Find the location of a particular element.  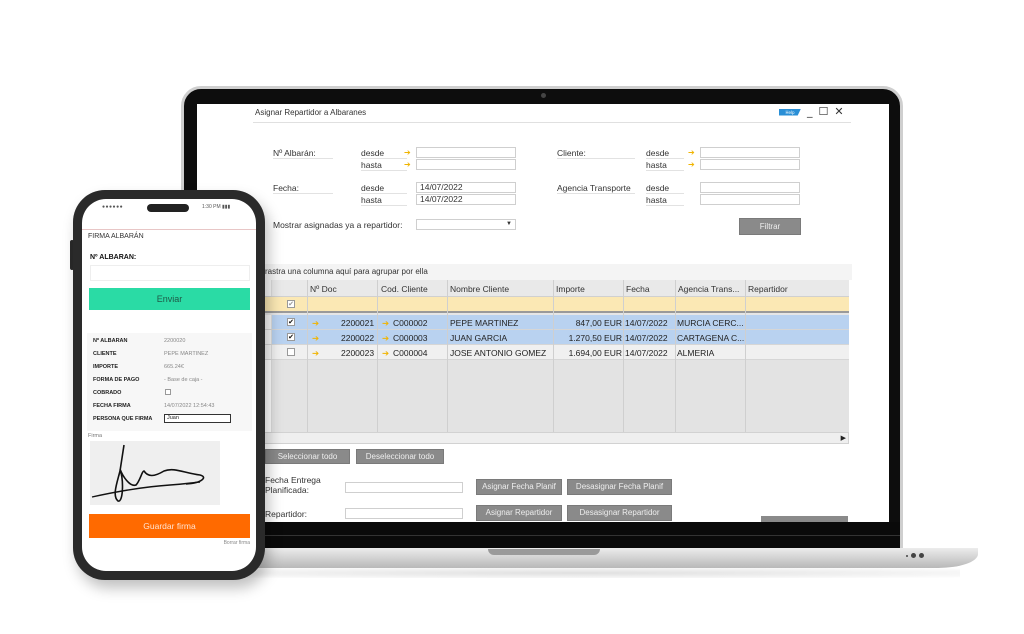

phone-notch is located at coordinates (168, 208).